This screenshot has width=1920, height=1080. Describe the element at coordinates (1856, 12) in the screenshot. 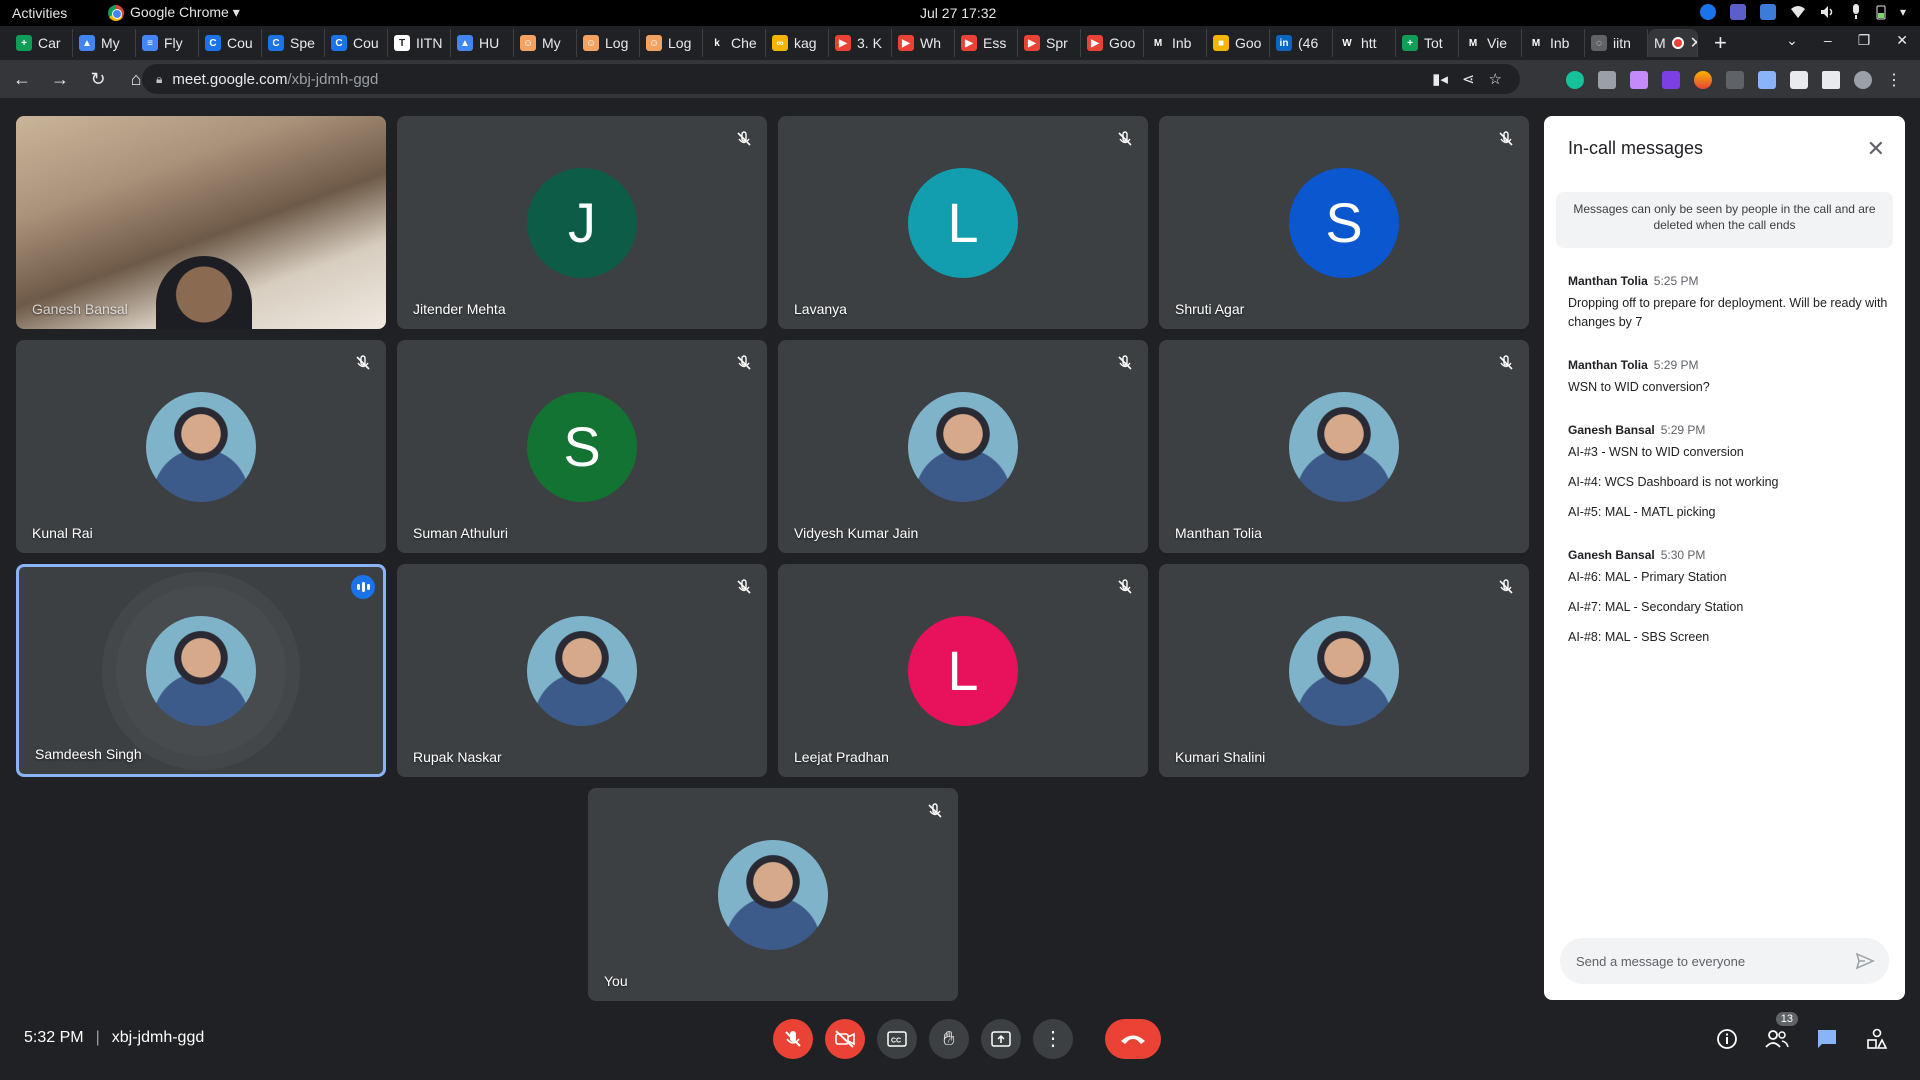

I see `microphone-icon` at that location.